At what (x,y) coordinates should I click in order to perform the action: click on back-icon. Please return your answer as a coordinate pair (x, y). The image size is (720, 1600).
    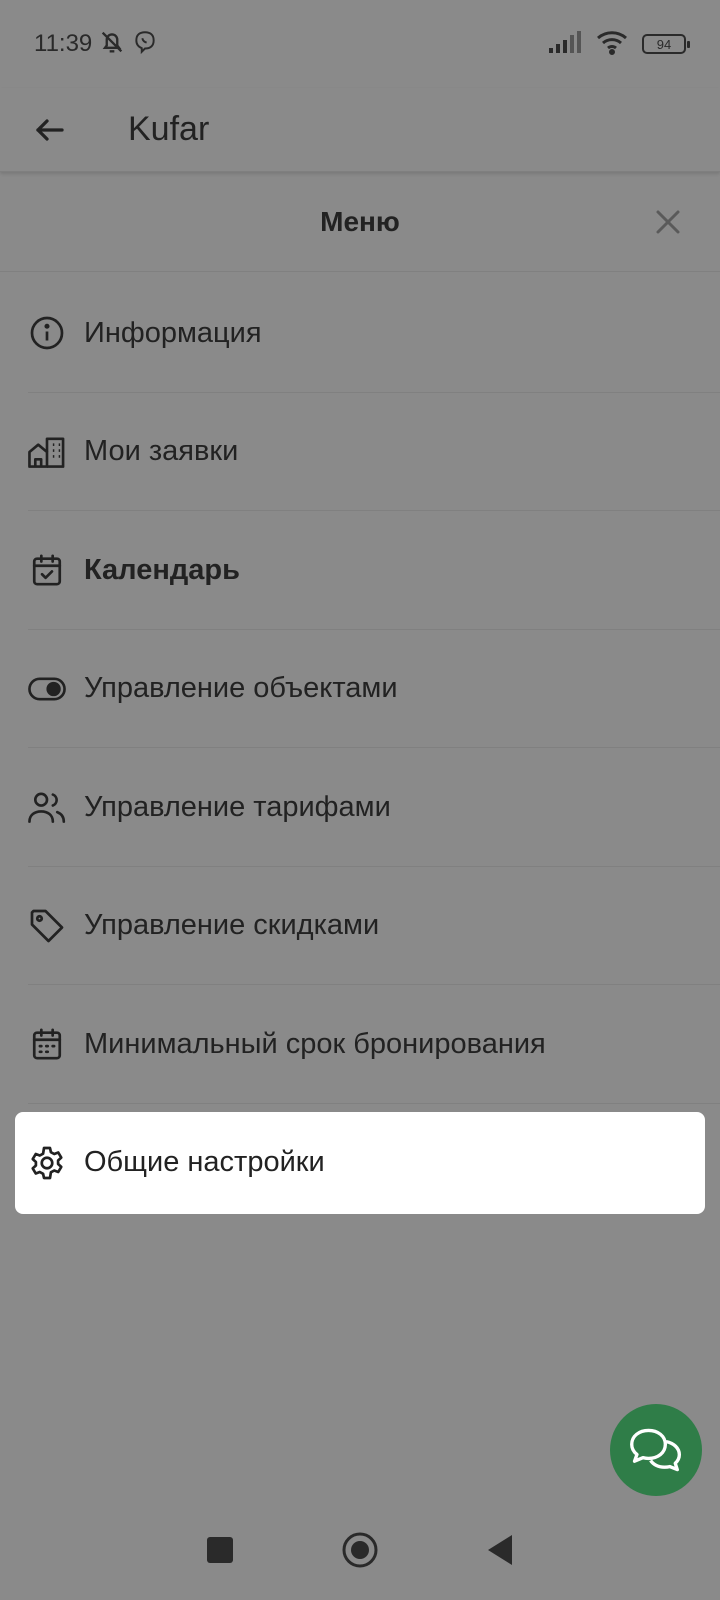
    Looking at the image, I should click on (500, 1550).